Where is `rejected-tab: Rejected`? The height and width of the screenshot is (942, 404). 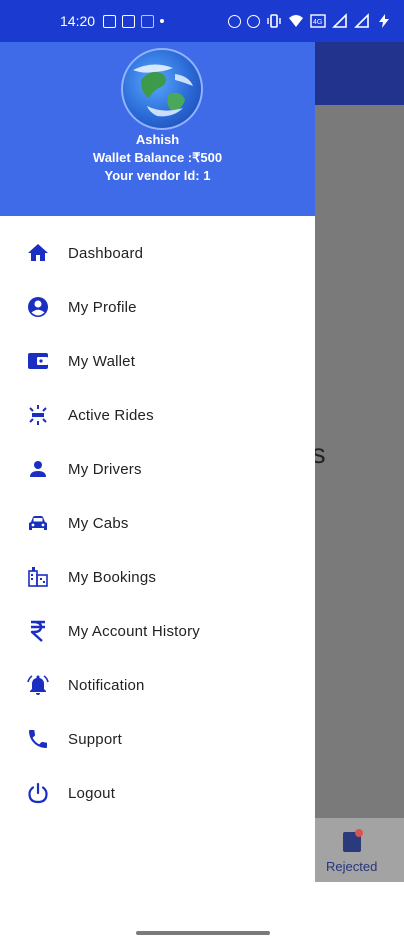 rejected-tab: Rejected is located at coordinates (359, 850).